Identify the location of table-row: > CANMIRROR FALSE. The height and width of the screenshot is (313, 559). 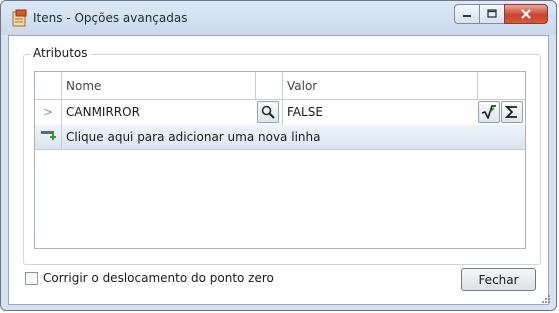
(280, 112).